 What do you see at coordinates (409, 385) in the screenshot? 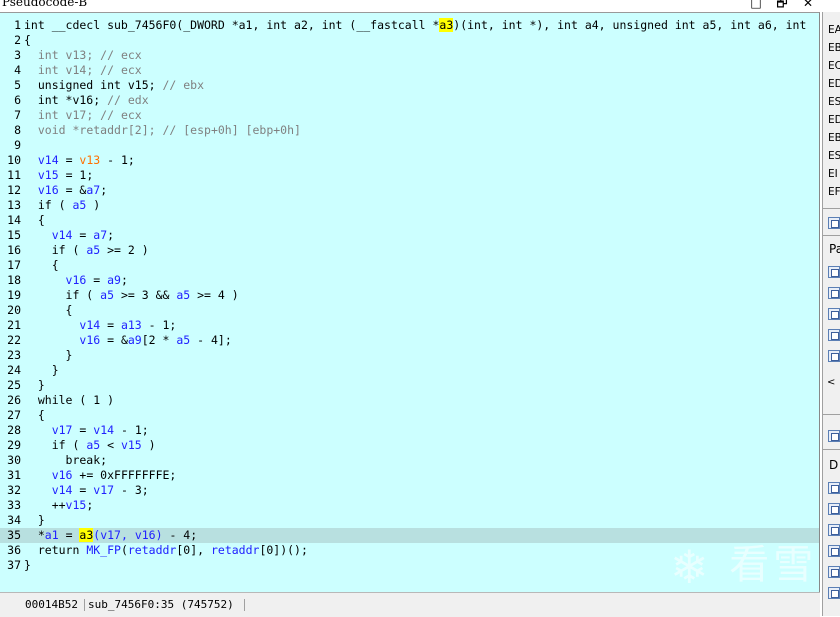
I see `code-line: 25 }` at bounding box center [409, 385].